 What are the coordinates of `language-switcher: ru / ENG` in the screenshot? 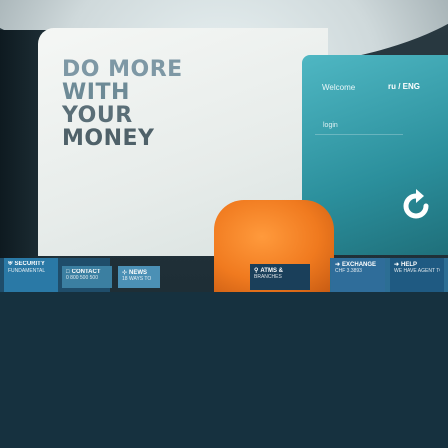 It's located at (404, 86).